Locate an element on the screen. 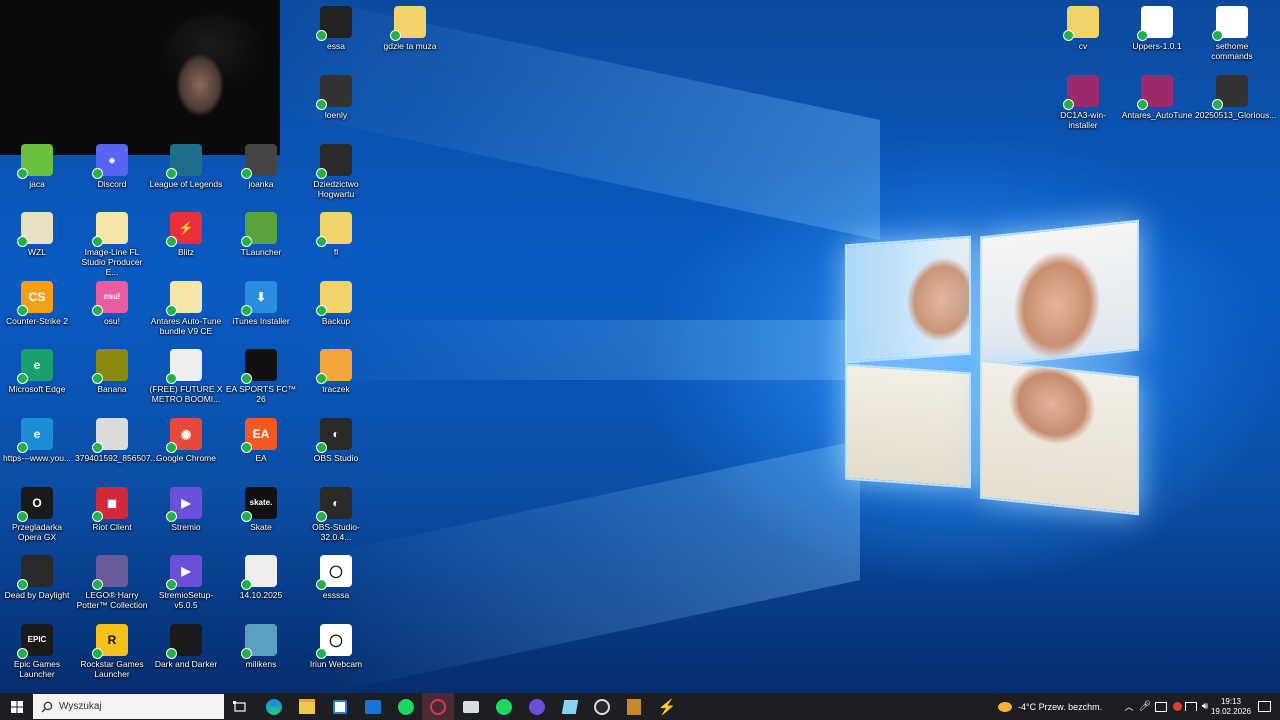 This screenshot has width=1280, height=720. taskbar-app-active is located at coordinates (438, 706).